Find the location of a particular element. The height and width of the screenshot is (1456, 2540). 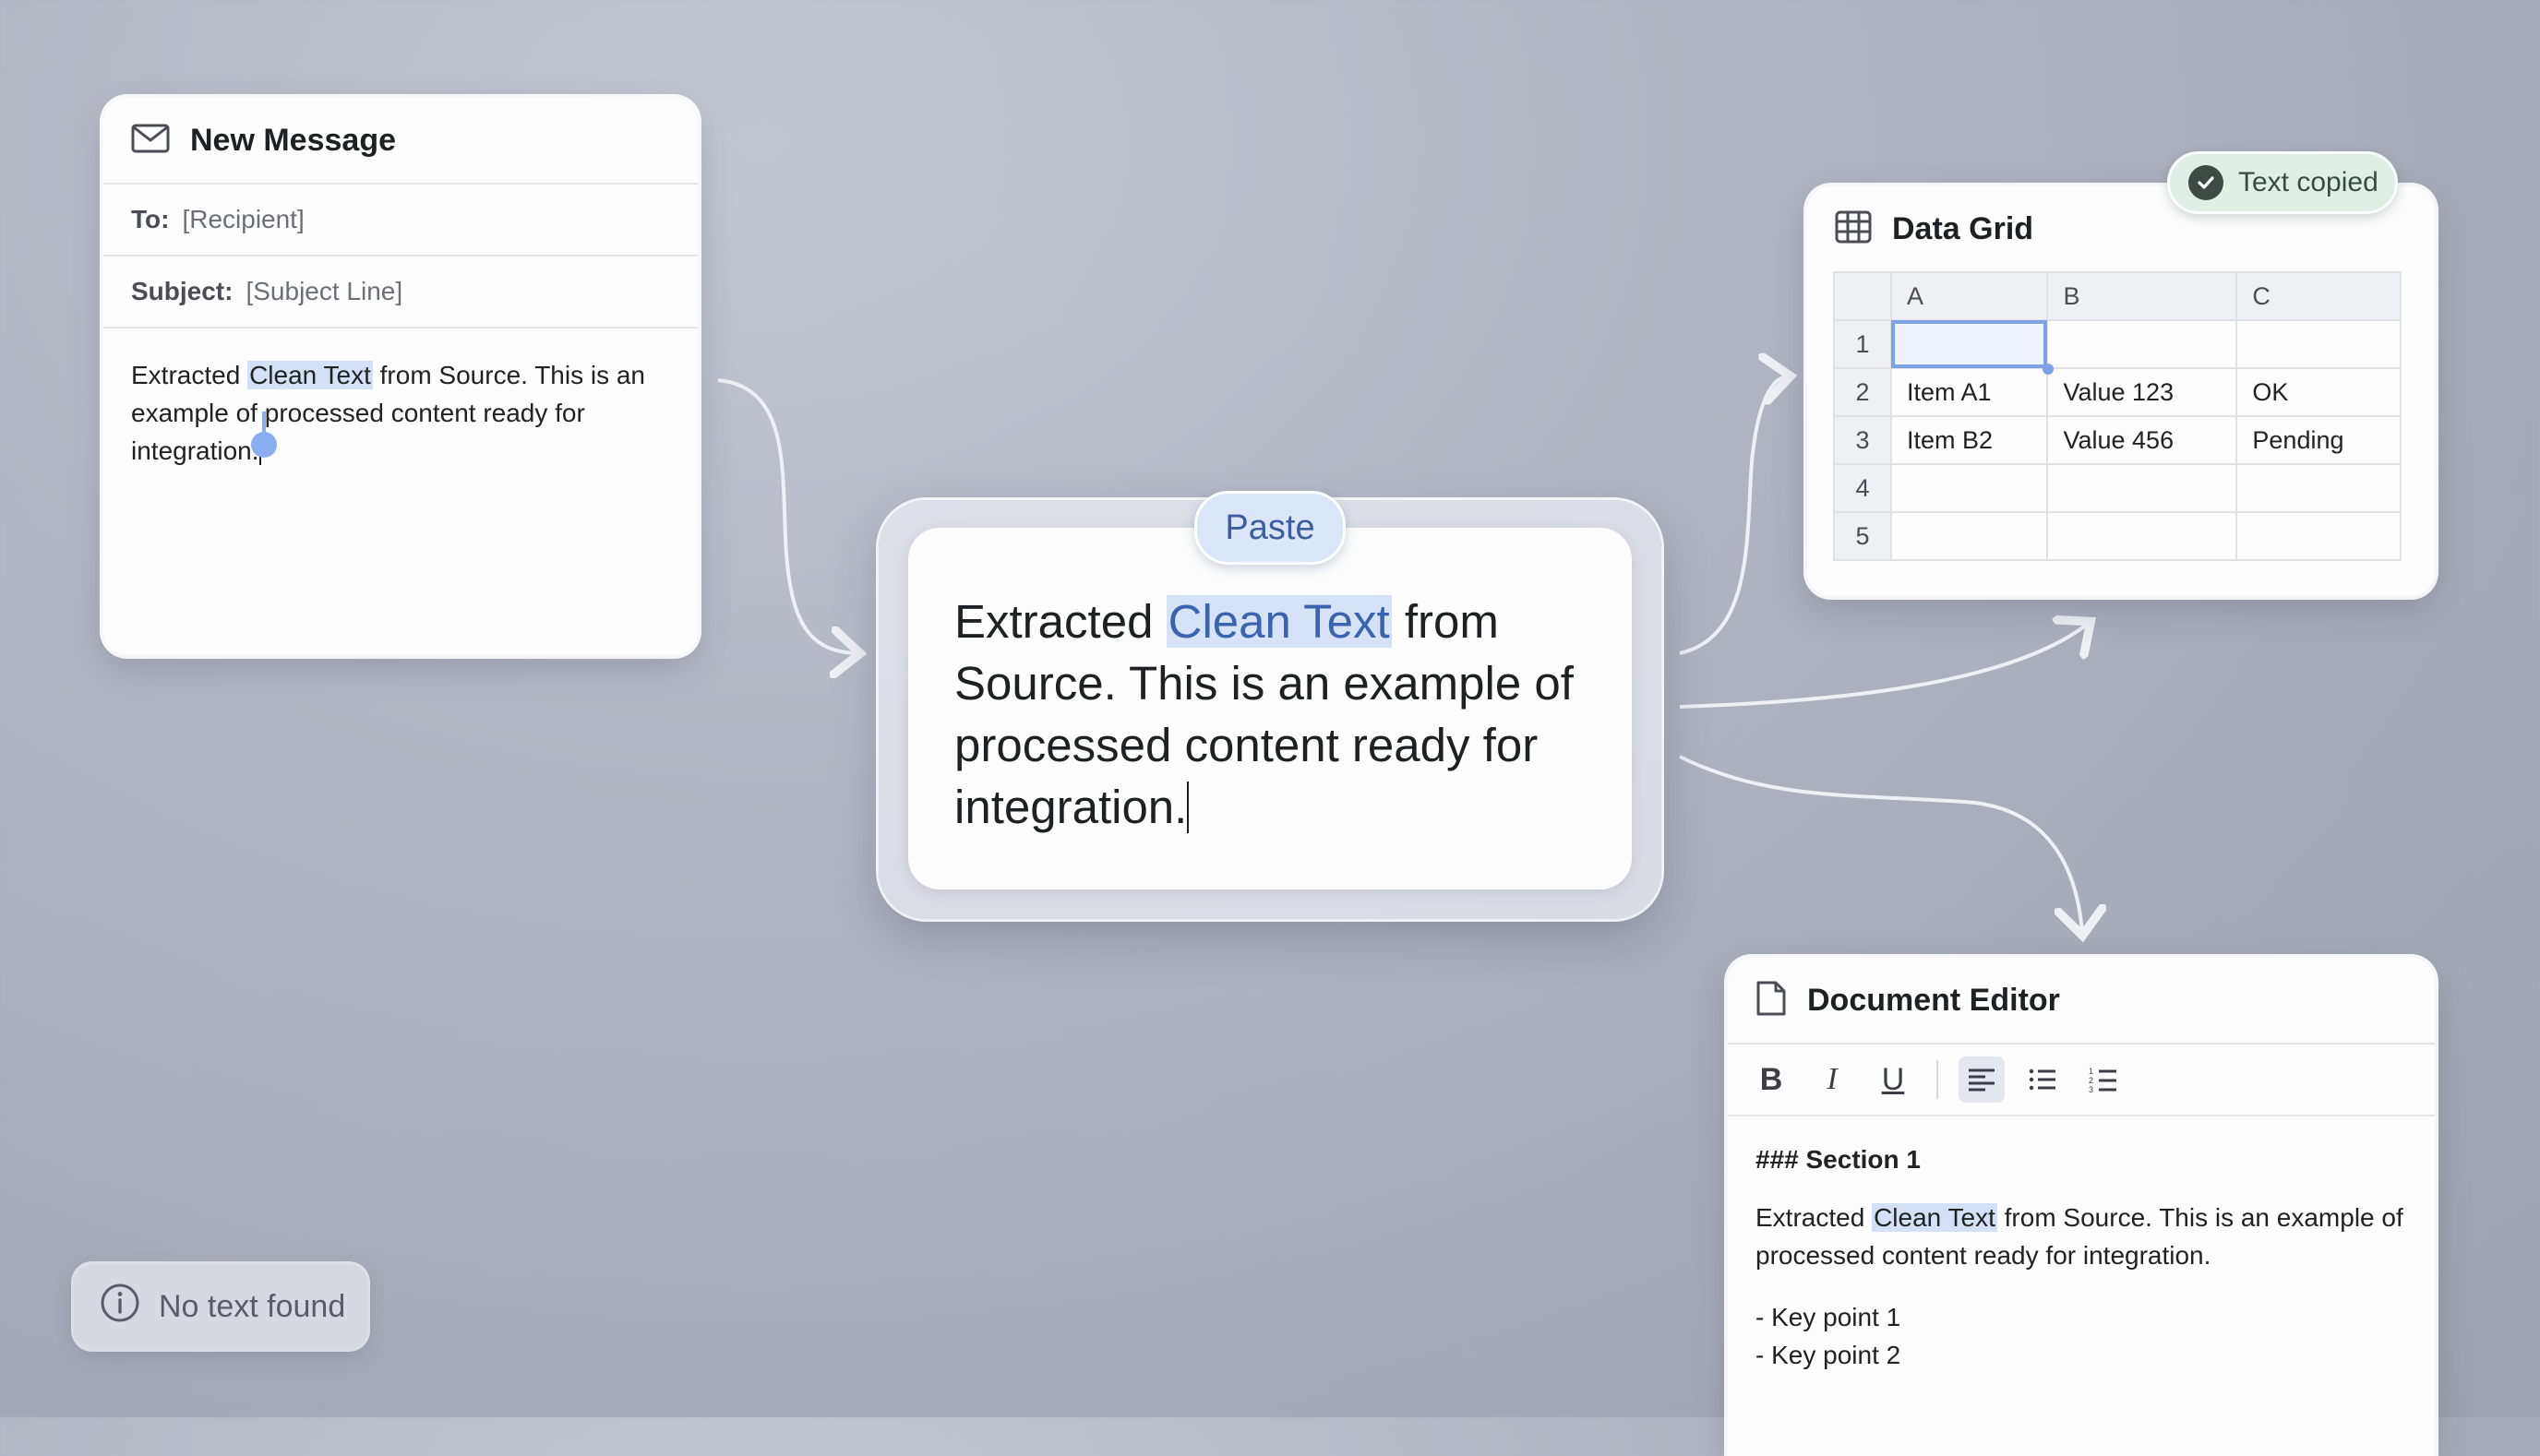

table-row: 3 Item B2 Value 456 Pending is located at coordinates (2117, 440).